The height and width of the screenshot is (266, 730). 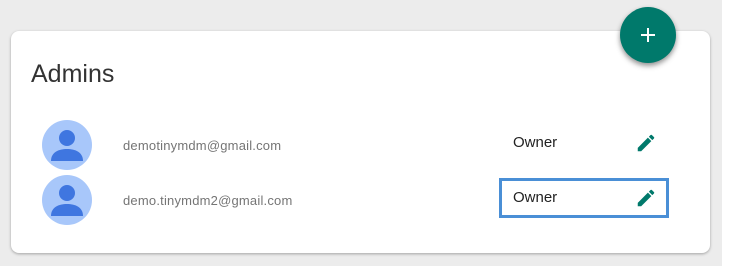 I want to click on admin-email: demotinymdm@gmail.com, so click(x=202, y=145).